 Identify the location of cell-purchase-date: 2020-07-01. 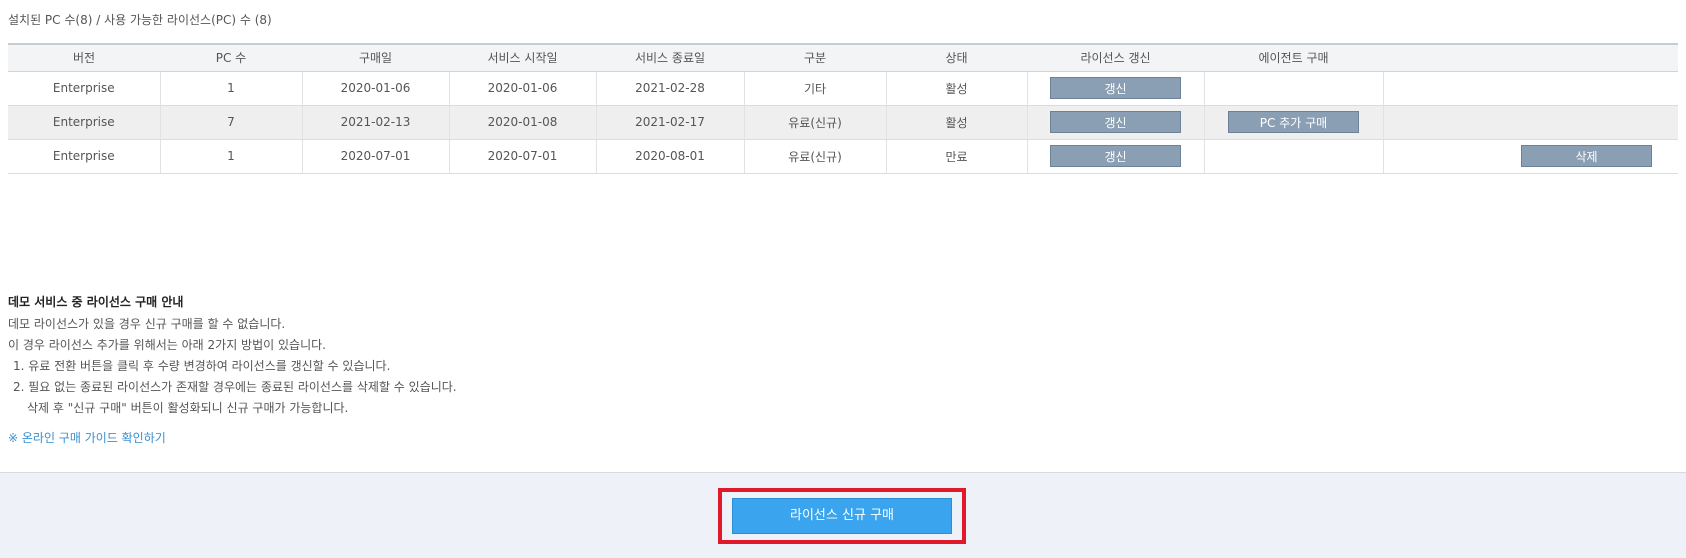
(376, 156).